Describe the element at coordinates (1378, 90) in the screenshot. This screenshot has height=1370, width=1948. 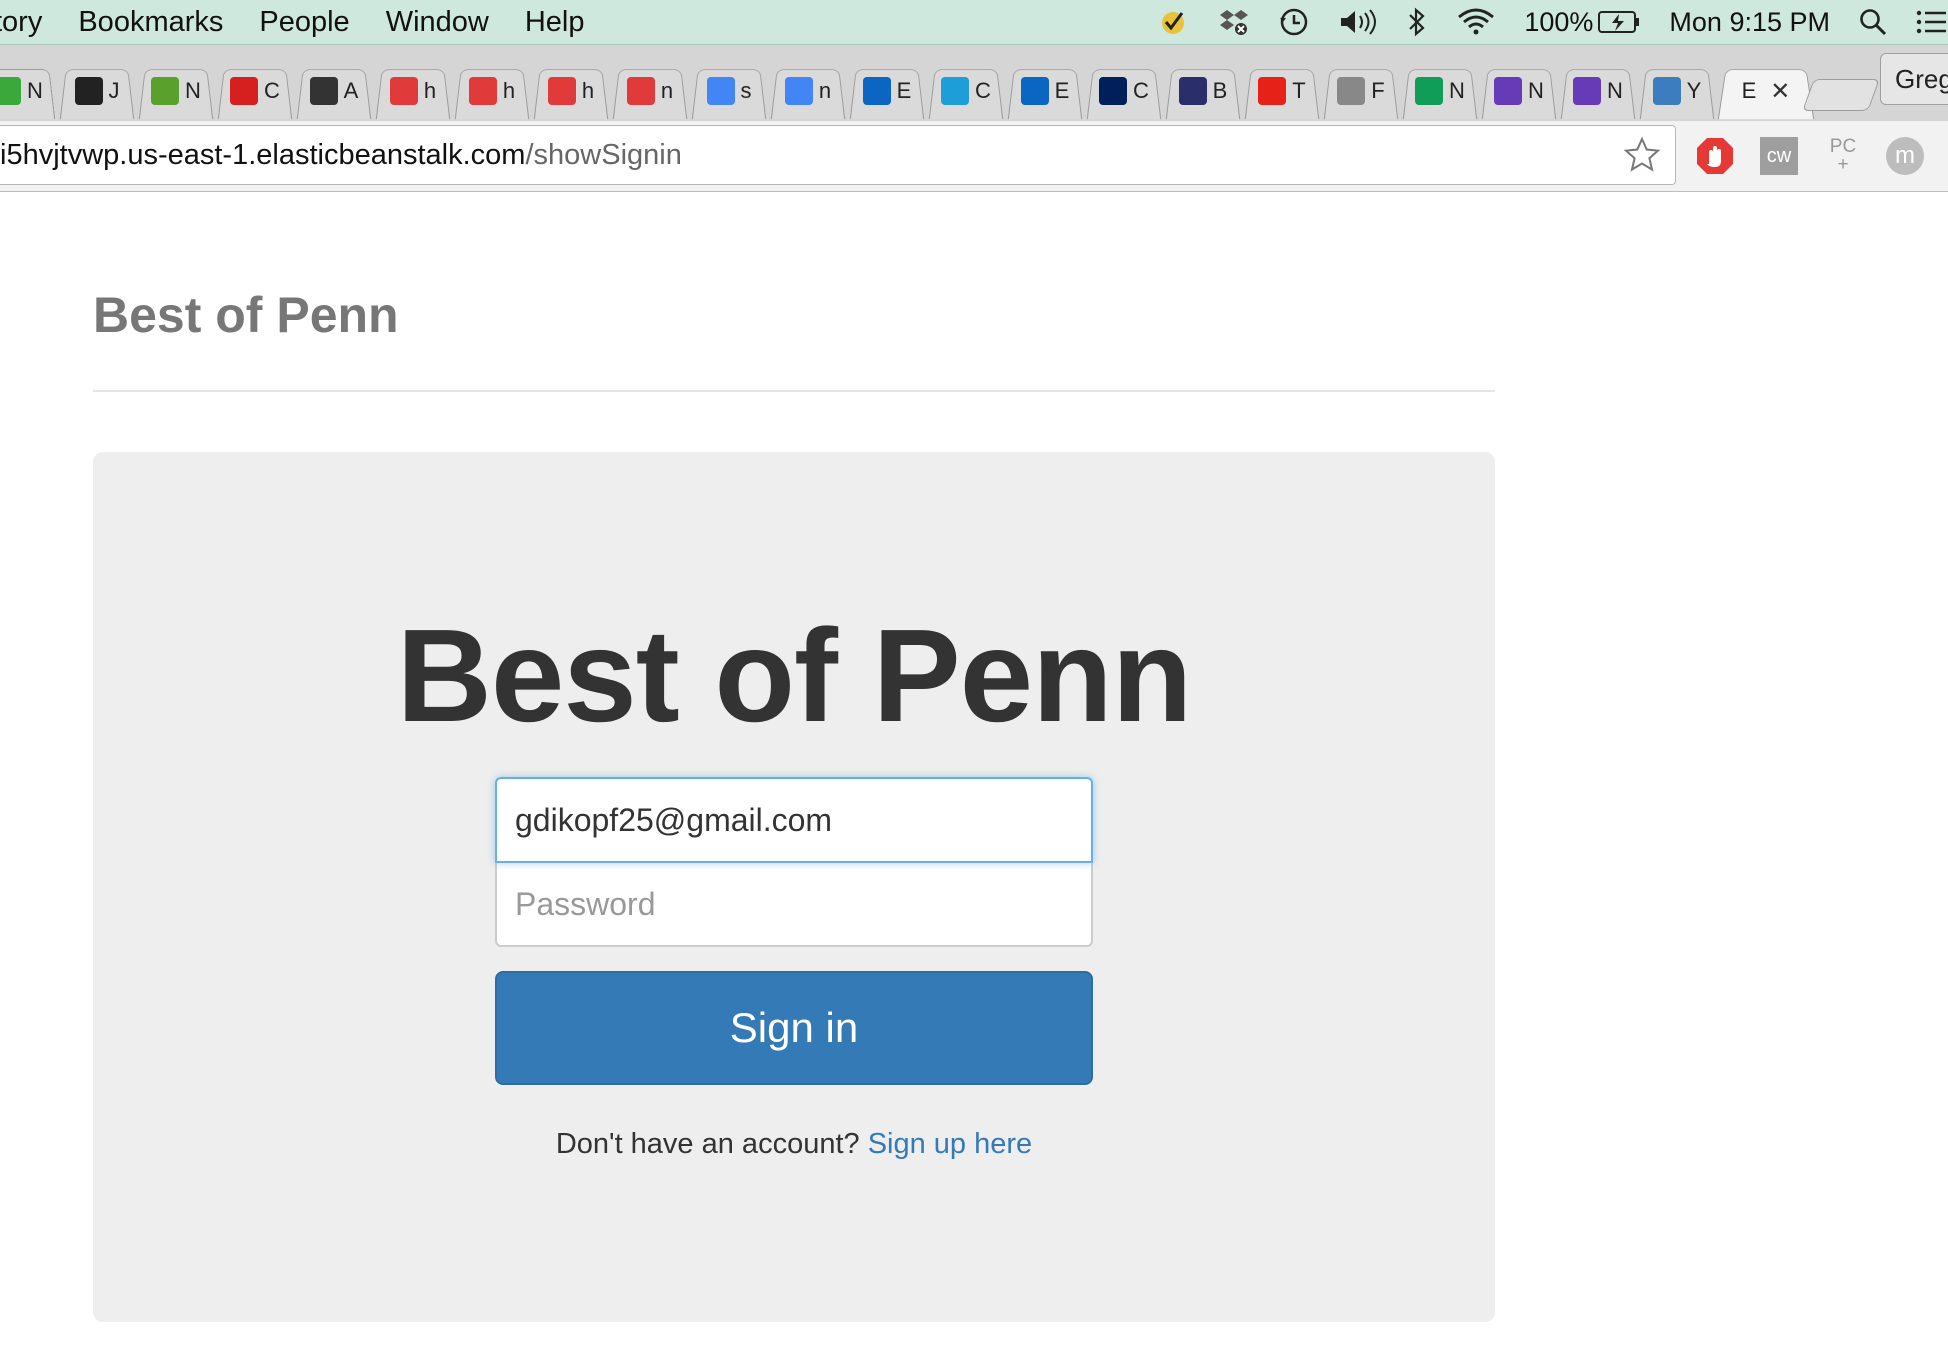
I see `tab-label: F` at that location.